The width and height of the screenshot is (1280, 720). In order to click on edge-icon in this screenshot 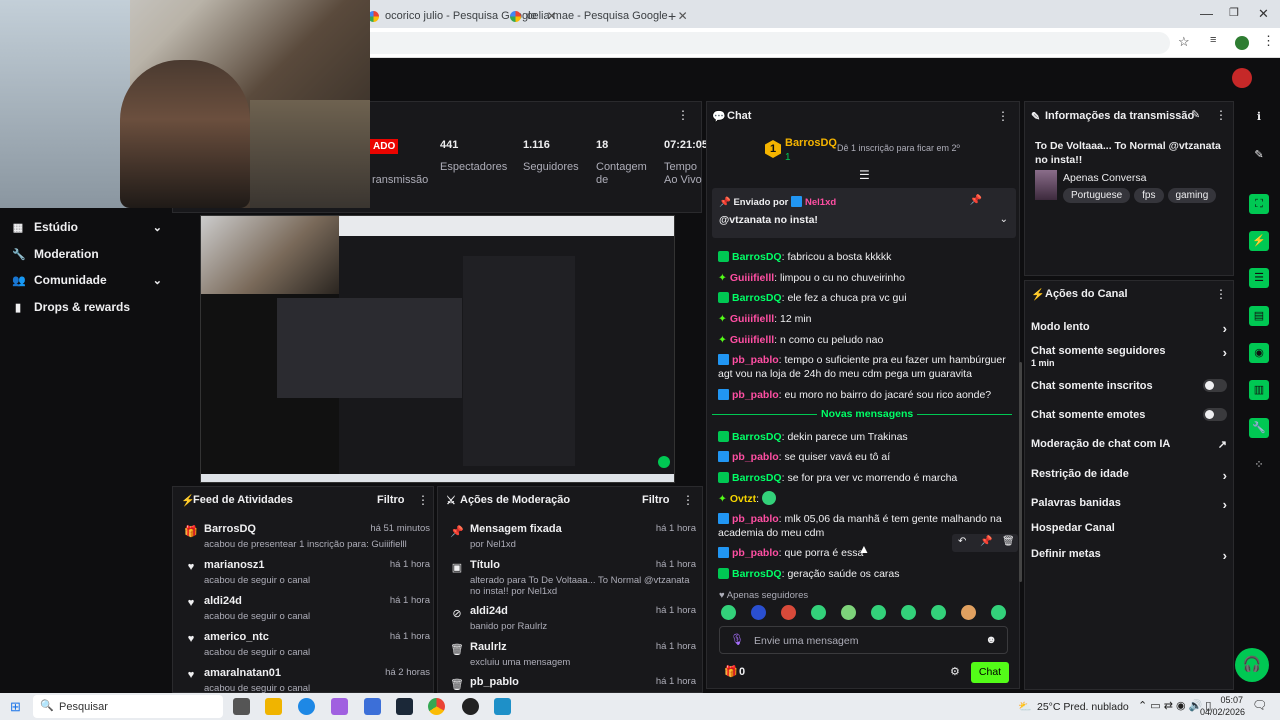, I will do `click(306, 706)`.